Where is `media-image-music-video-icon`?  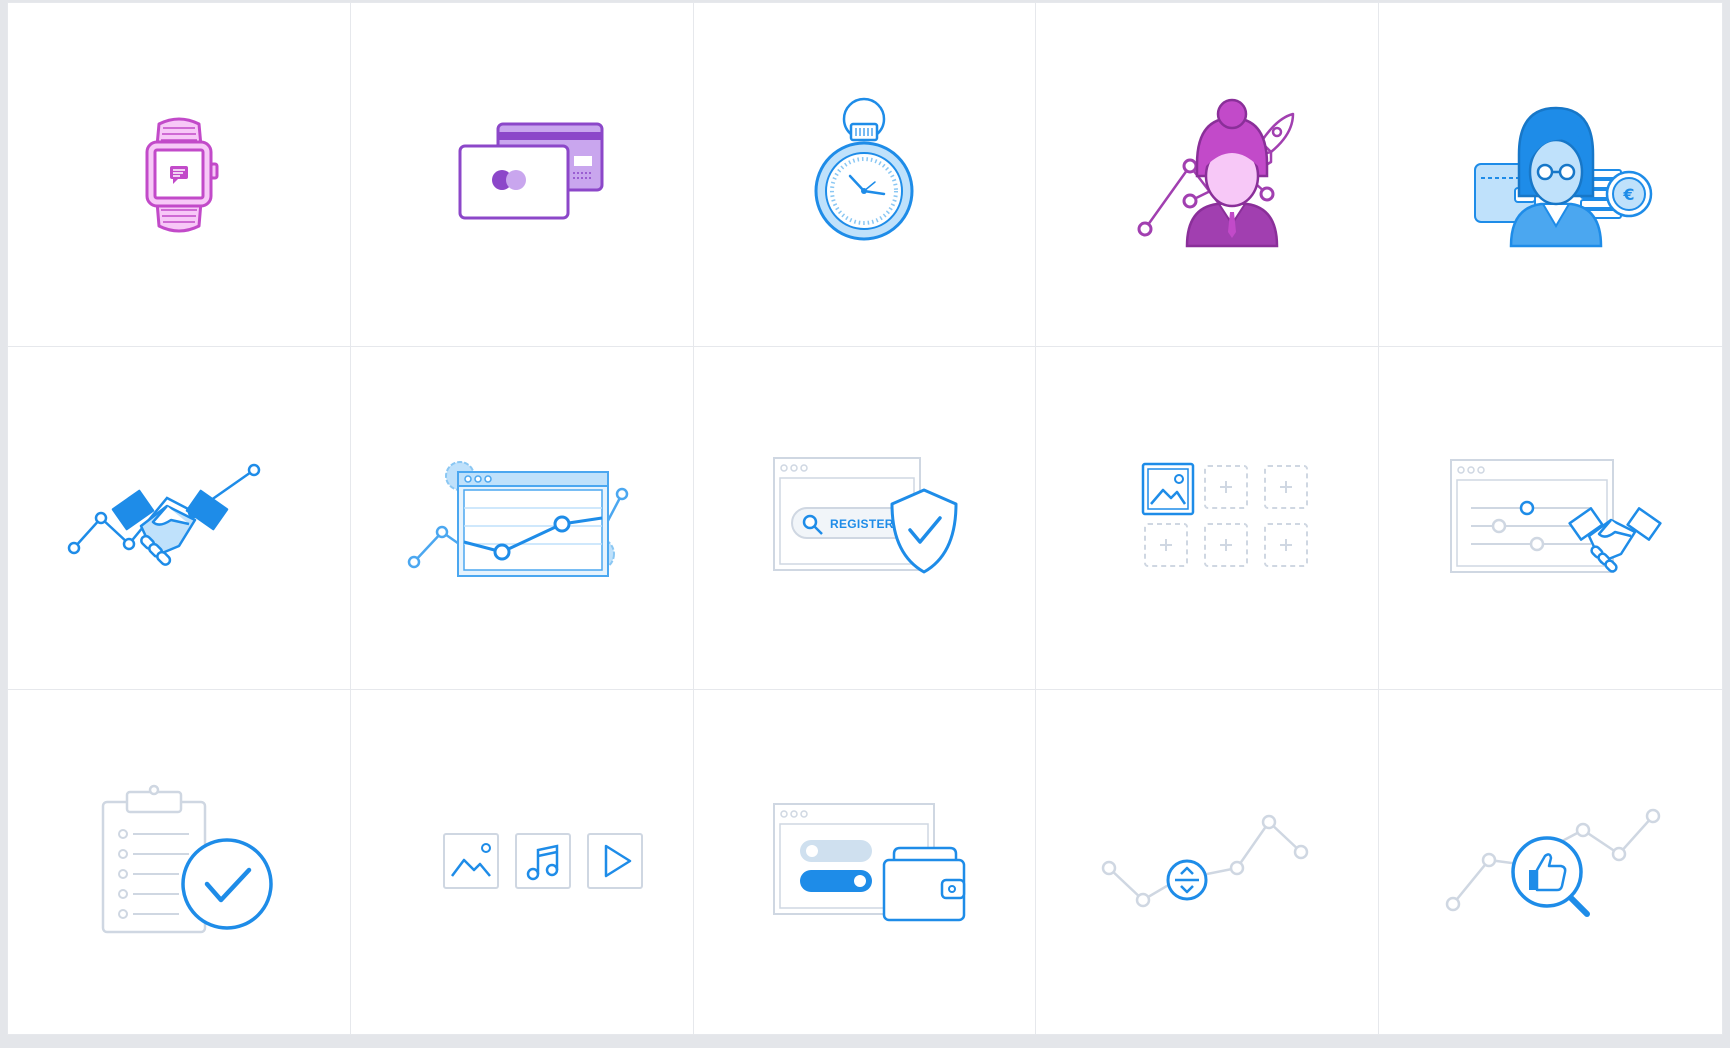 media-image-music-video-icon is located at coordinates (542, 861).